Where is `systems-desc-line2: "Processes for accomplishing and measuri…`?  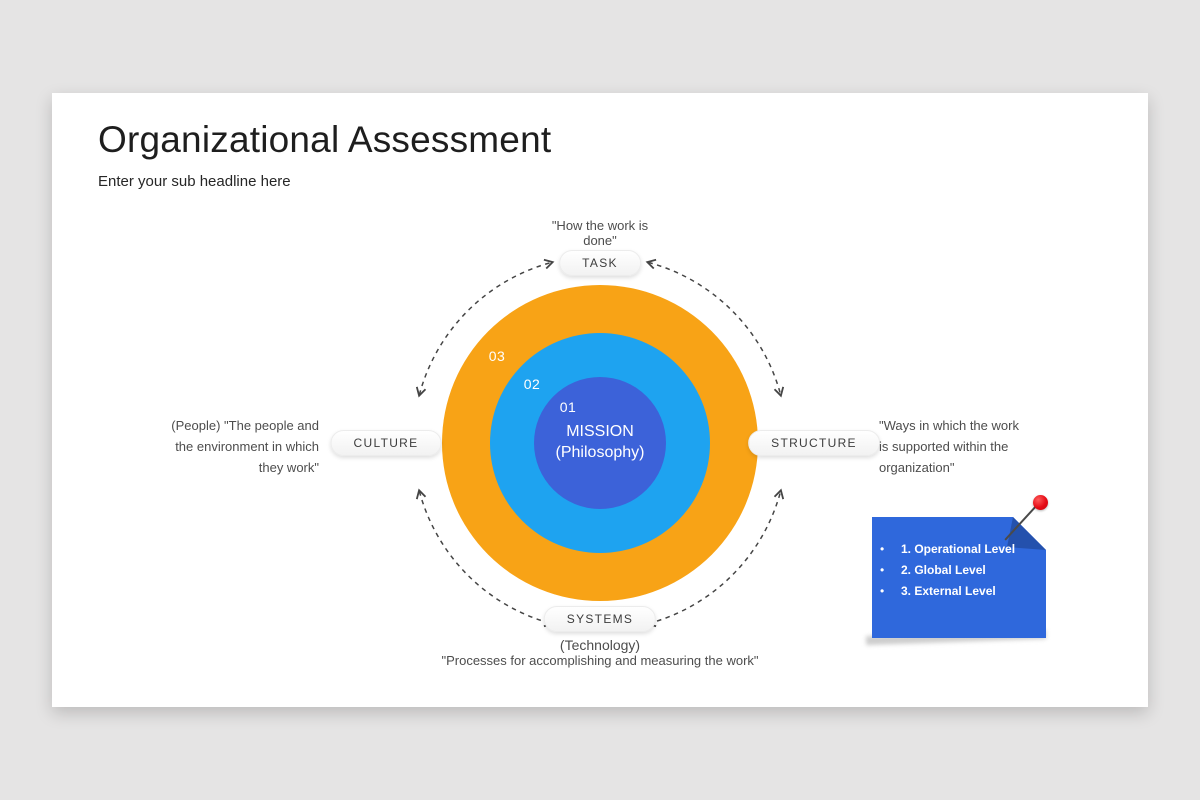 systems-desc-line2: "Processes for accomplishing and measuri… is located at coordinates (600, 660).